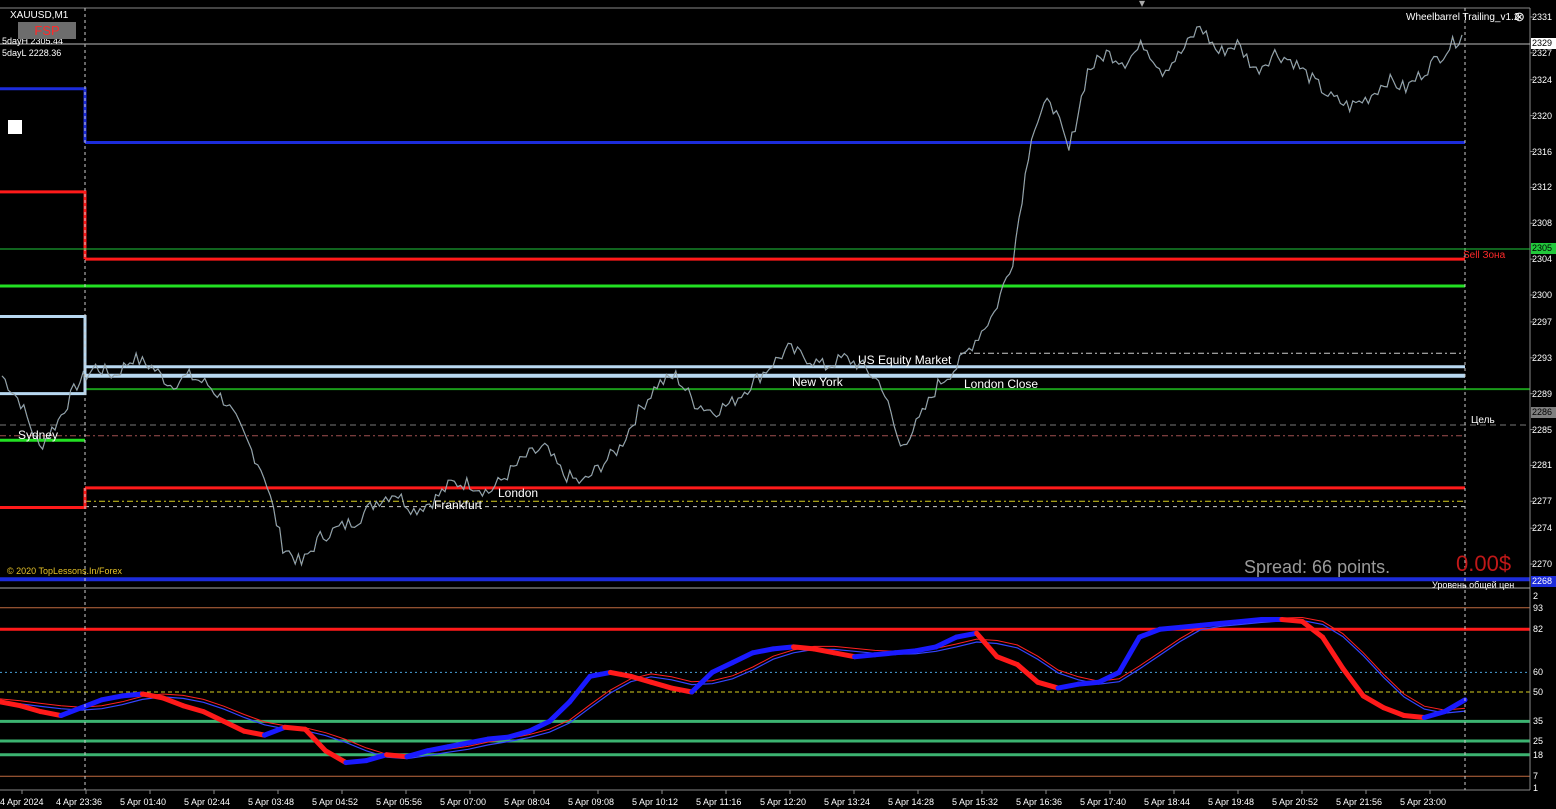 This screenshot has width=1556, height=809. Describe the element at coordinates (1103, 802) in the screenshot. I see `time-tick-label: 5 Apr 17:40` at that location.